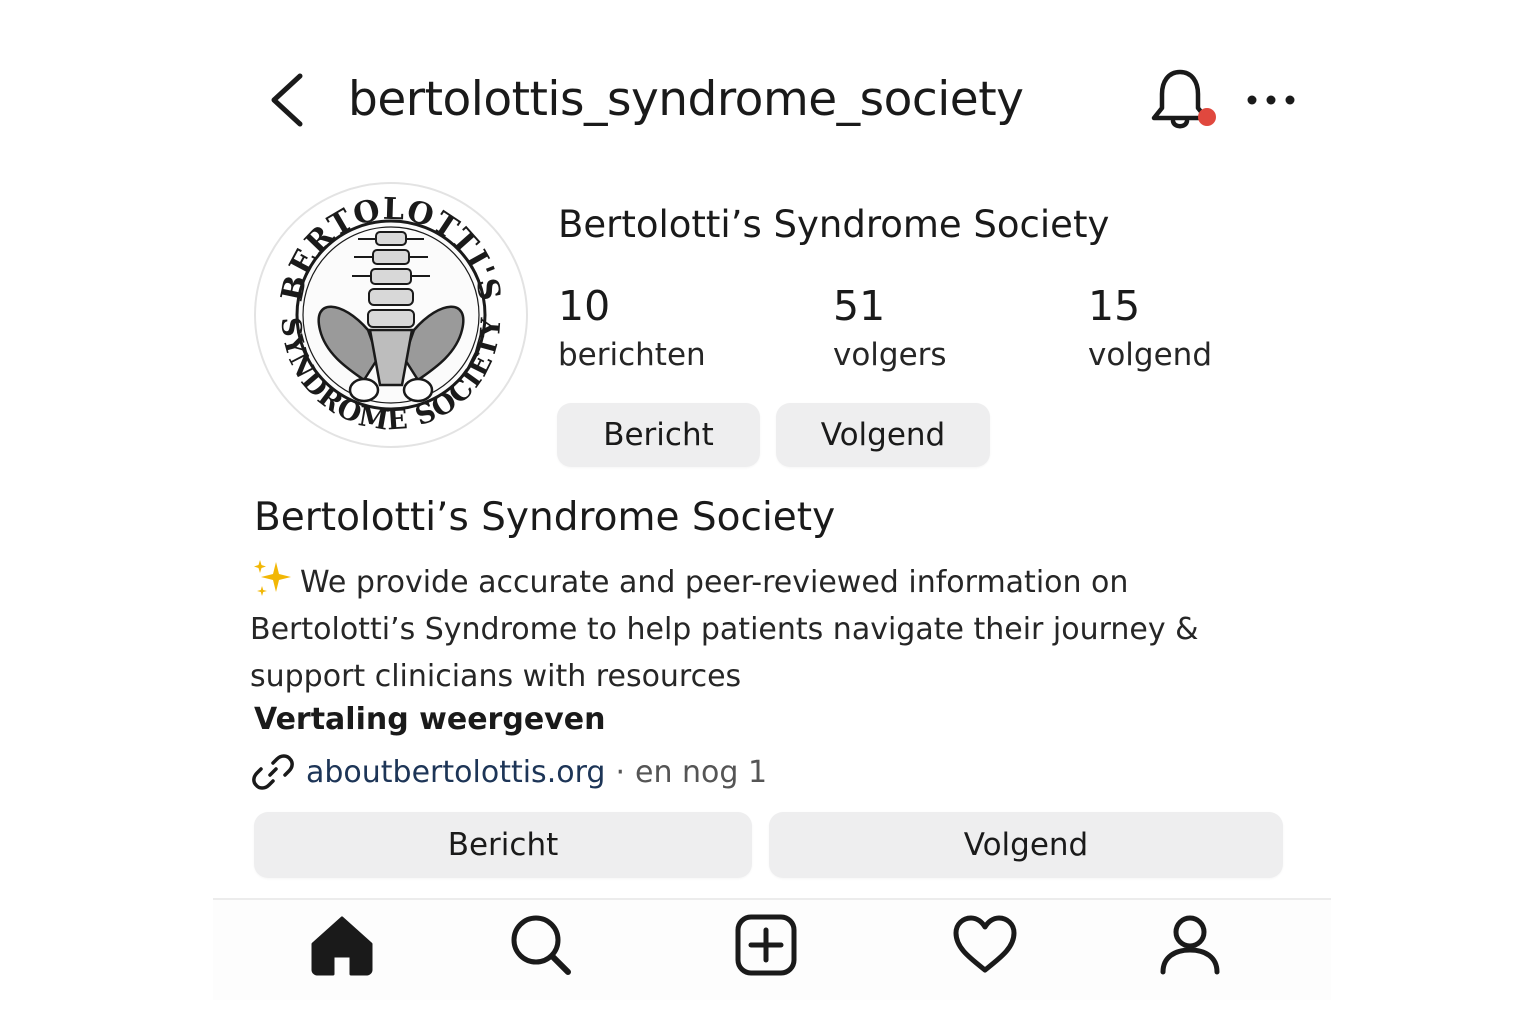  I want to click on more-horizontal-icon, so click(1271, 100).